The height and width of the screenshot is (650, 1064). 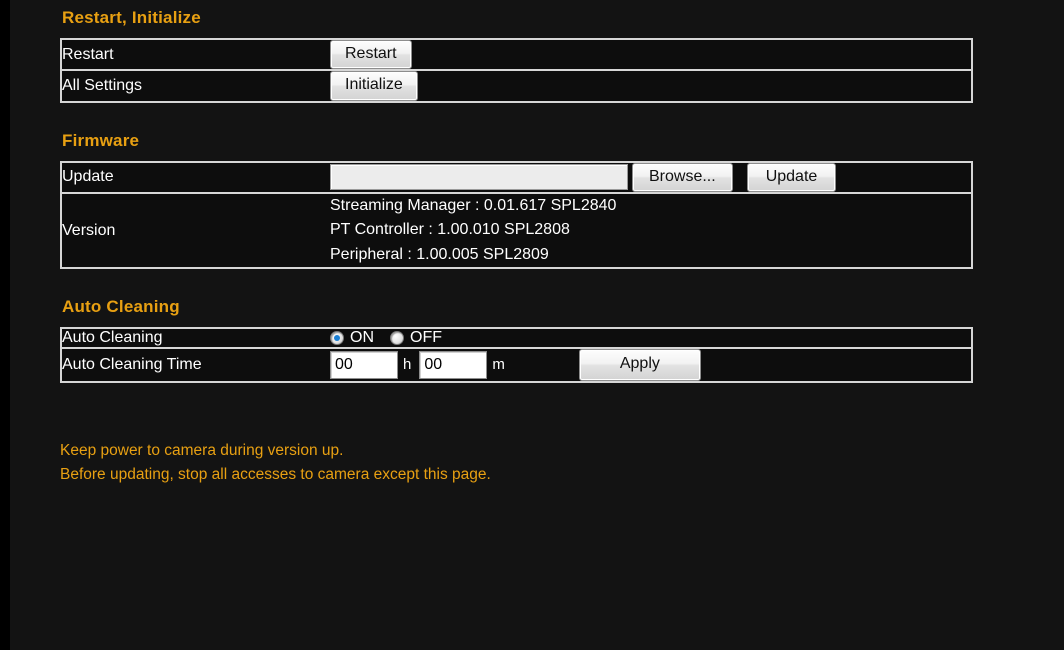 I want to click on section-title-auto-cleaning: Auto Cleaning, so click(x=121, y=307).